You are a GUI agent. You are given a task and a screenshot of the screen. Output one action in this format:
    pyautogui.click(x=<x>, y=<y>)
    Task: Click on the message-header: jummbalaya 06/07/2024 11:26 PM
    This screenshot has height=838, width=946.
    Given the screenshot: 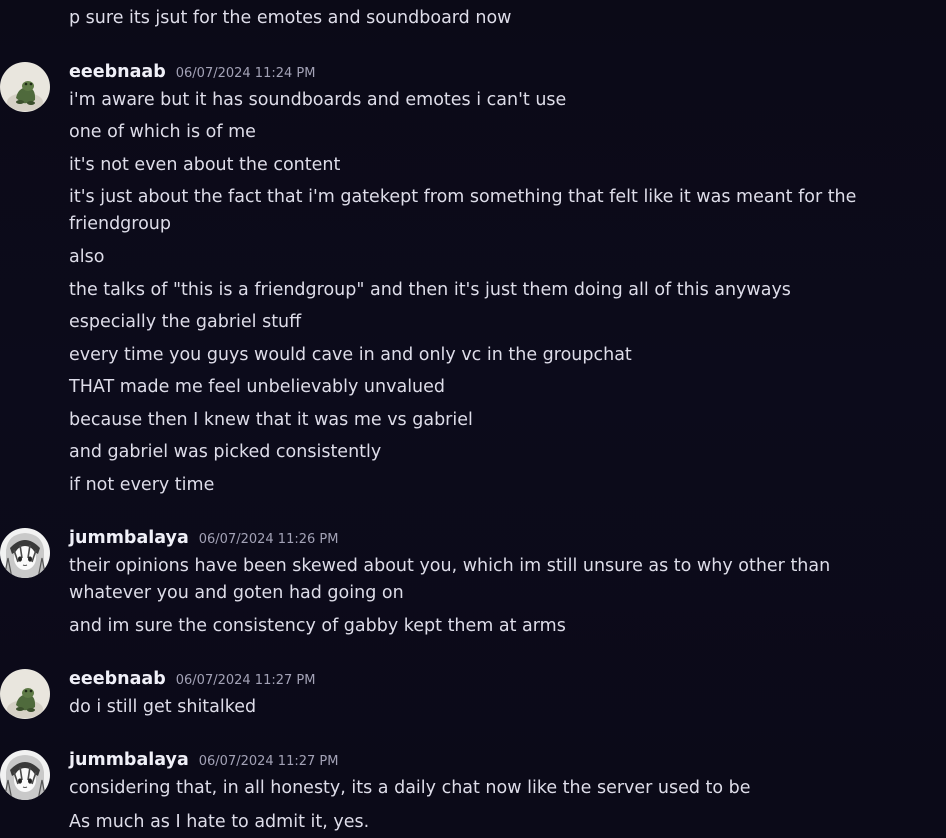 What is the action you would take?
    pyautogui.click(x=203, y=539)
    